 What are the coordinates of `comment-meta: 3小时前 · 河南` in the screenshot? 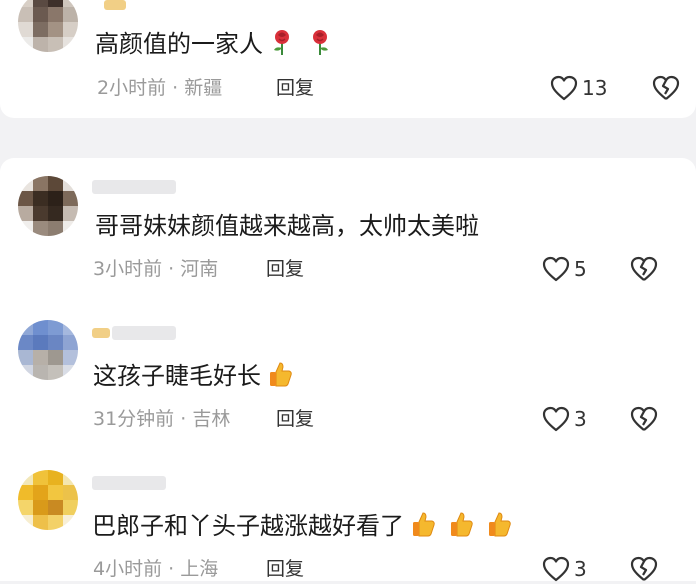 It's located at (155, 269).